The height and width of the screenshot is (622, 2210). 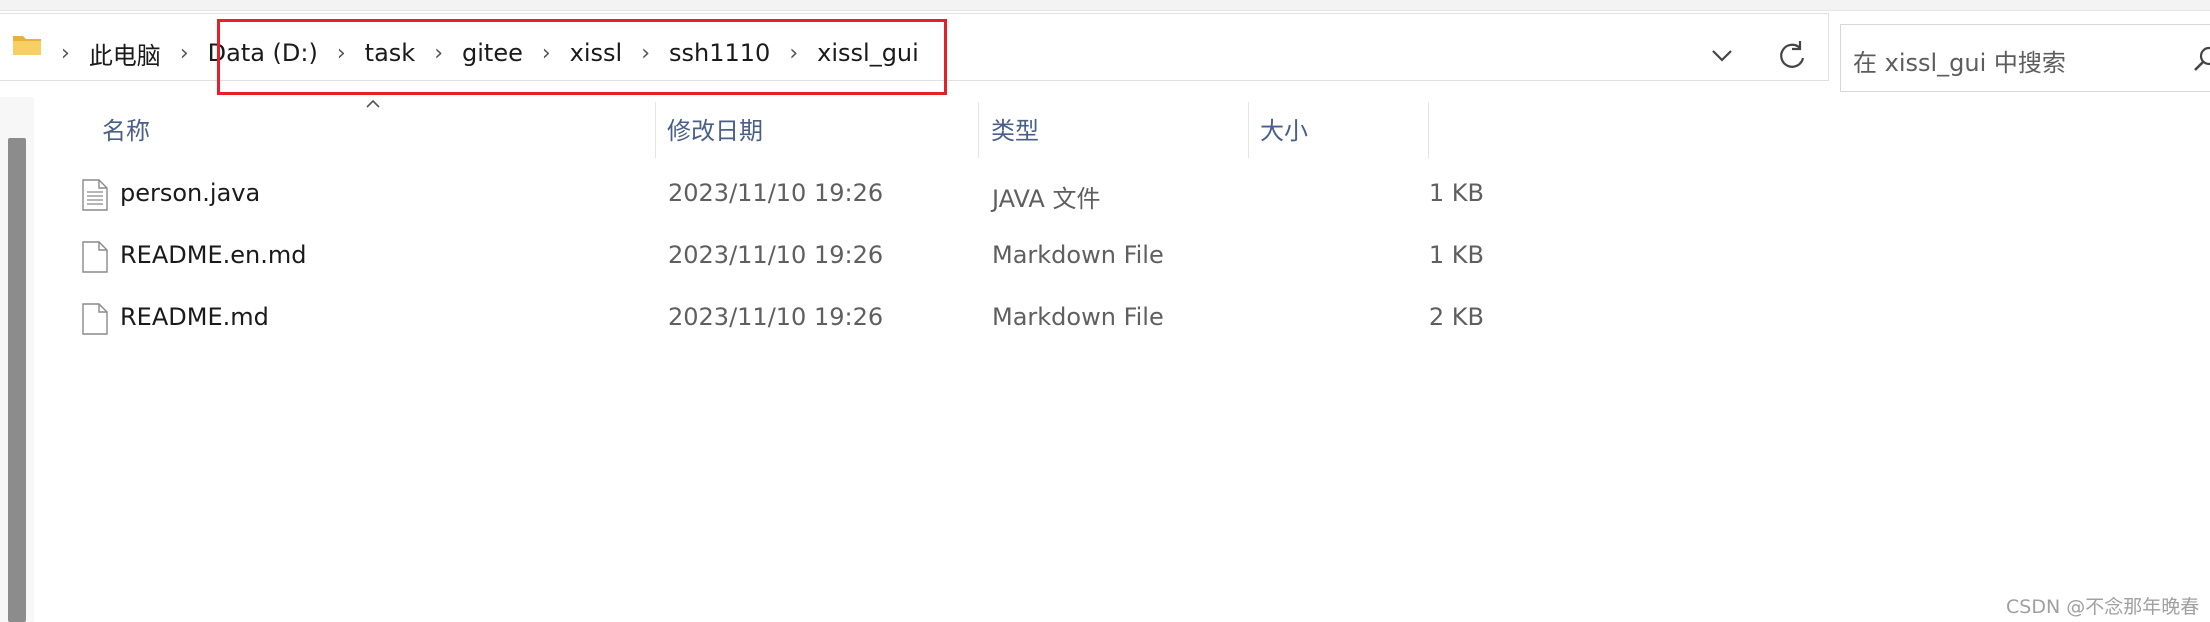 What do you see at coordinates (1722, 56) in the screenshot?
I see `chevron-down-icon` at bounding box center [1722, 56].